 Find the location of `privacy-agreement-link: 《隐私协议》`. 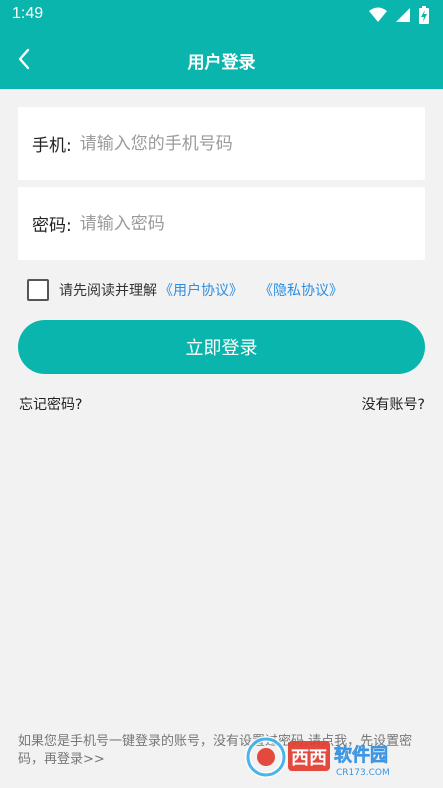

privacy-agreement-link: 《隐私协议》 is located at coordinates (301, 290).